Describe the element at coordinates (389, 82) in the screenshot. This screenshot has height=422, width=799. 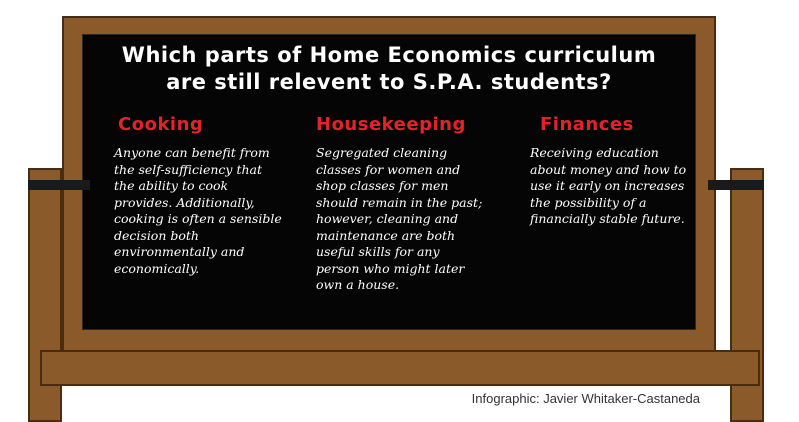
I see `title-line-2: are still relevent to S.P.A. students?` at that location.